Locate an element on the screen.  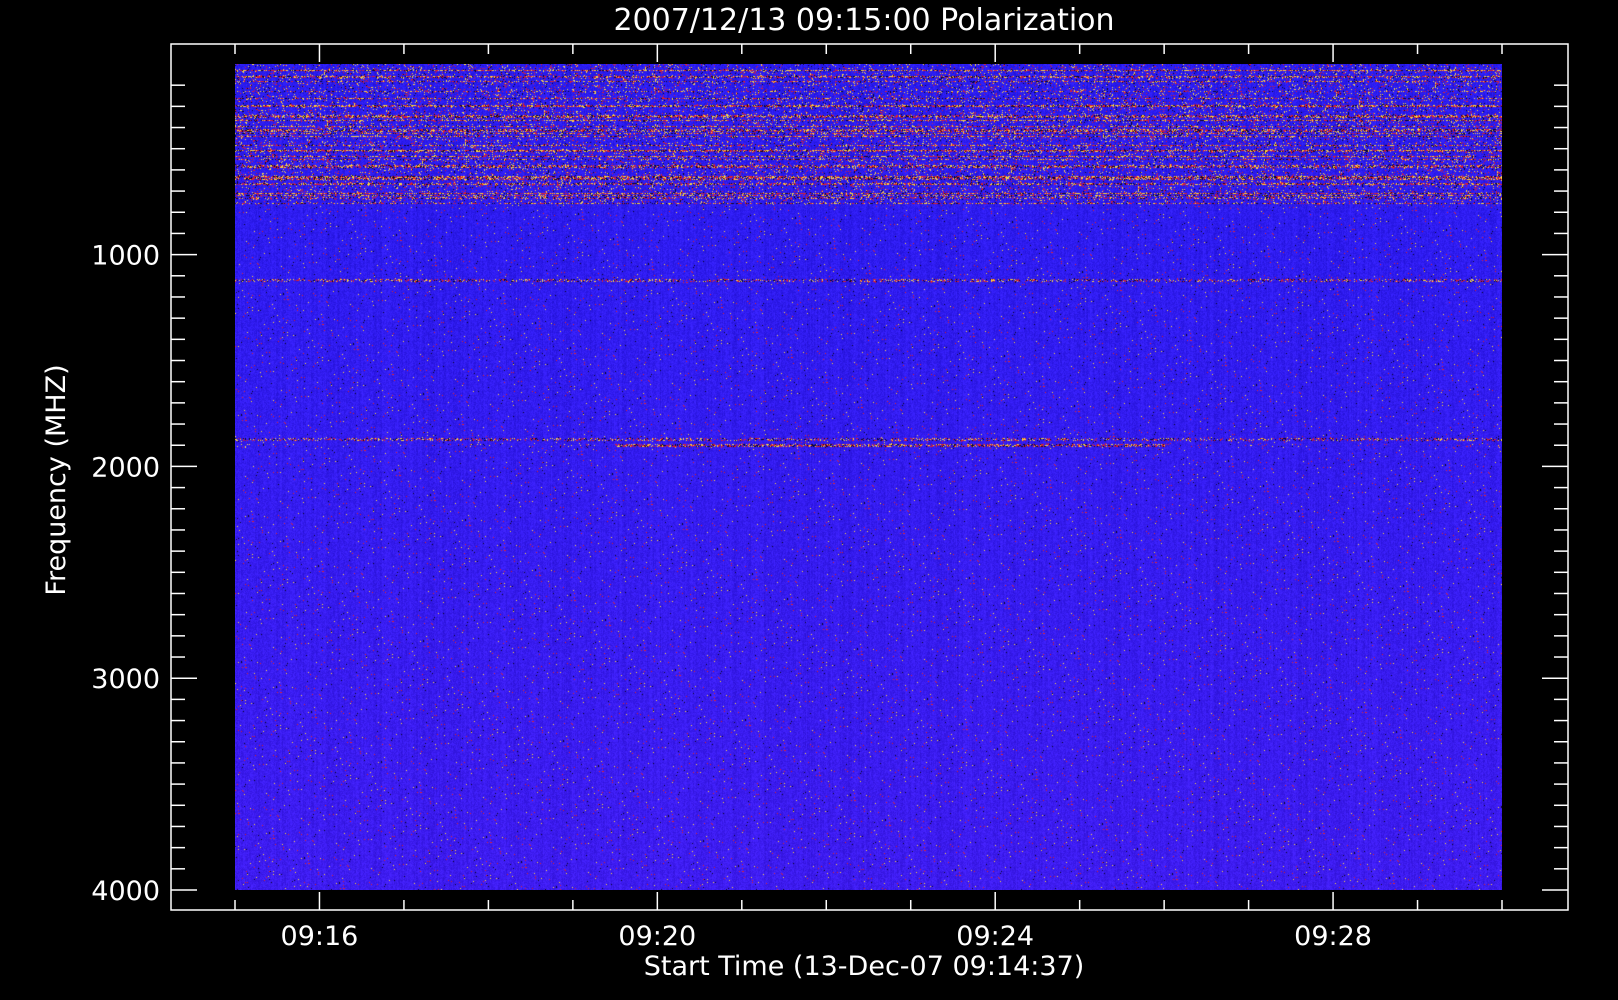
chart-title: 2007/12/13 09:15:00 Polarization is located at coordinates (863, 20).